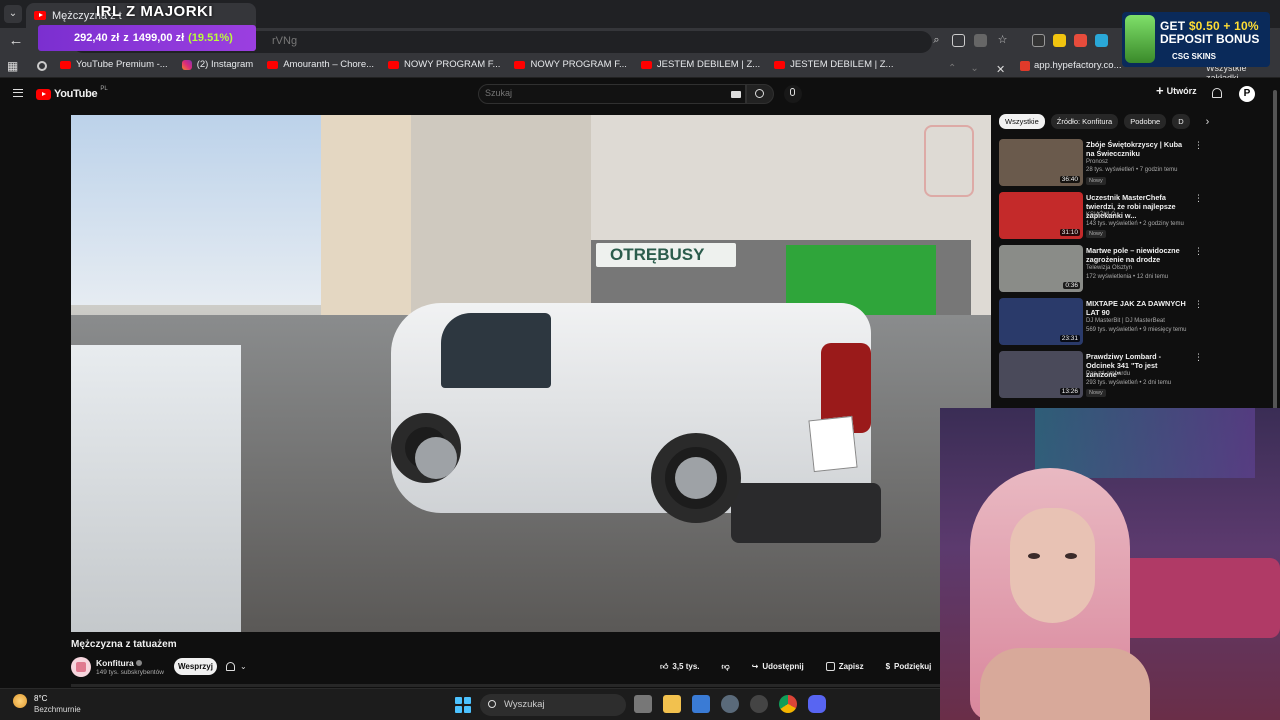  What do you see at coordinates (1052, 565) in the screenshot?
I see `webcam-person-face` at bounding box center [1052, 565].